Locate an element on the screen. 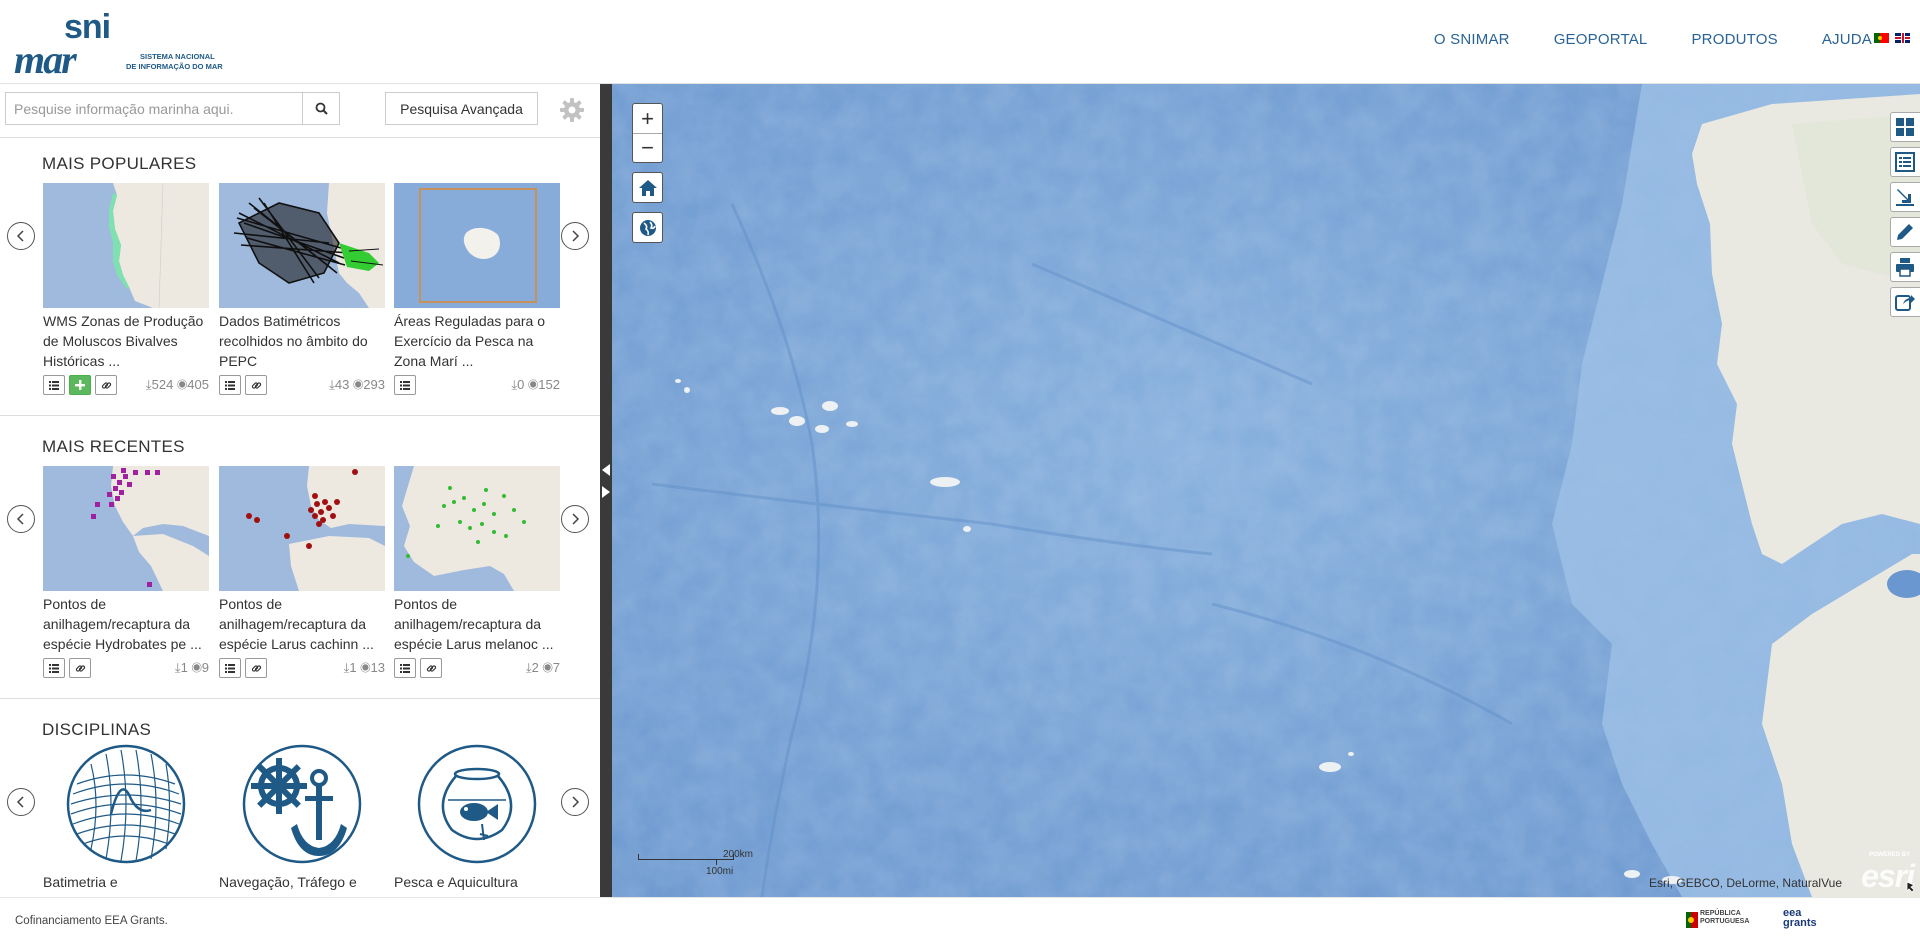 This screenshot has width=1920, height=947. print-tool-button is located at coordinates (1905, 267).